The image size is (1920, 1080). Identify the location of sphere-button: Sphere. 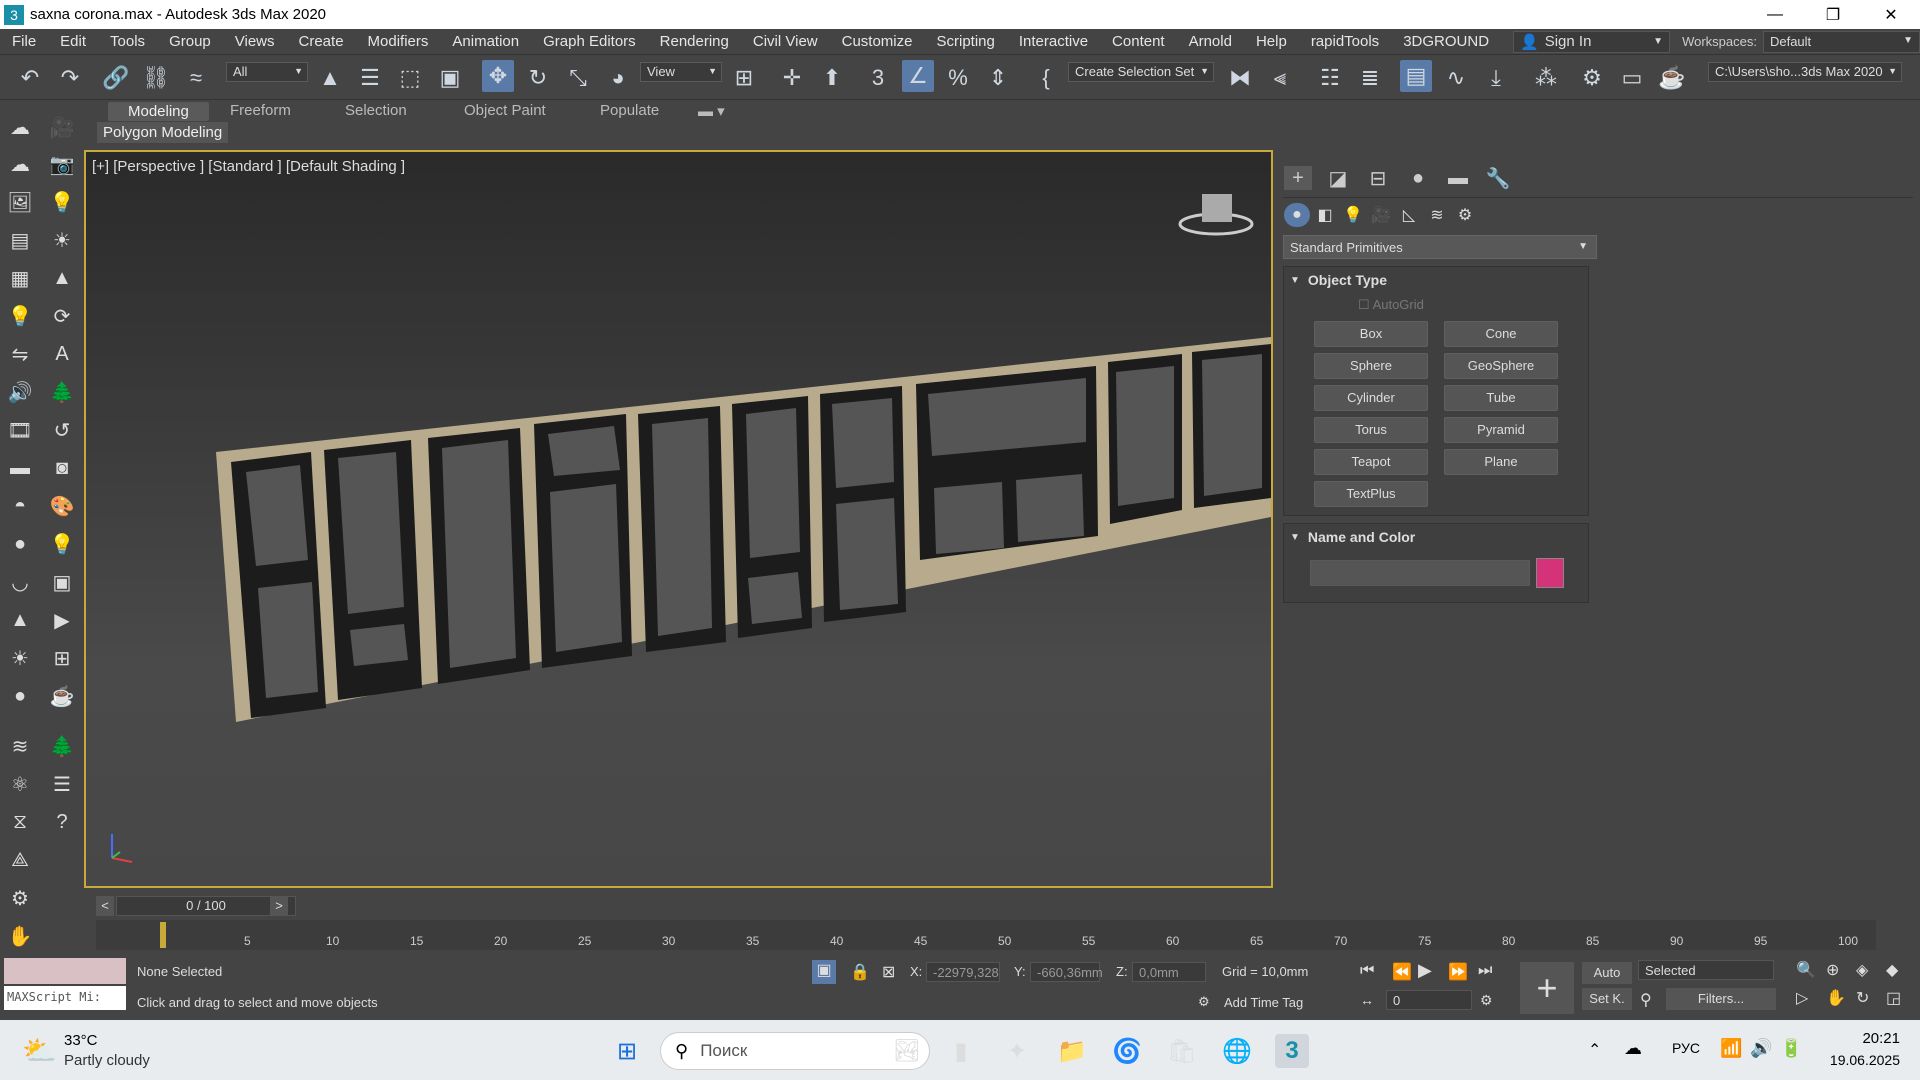
(1371, 366).